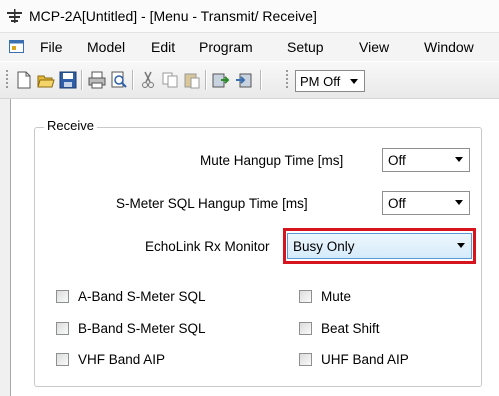  I want to click on new-icon, so click(24, 80).